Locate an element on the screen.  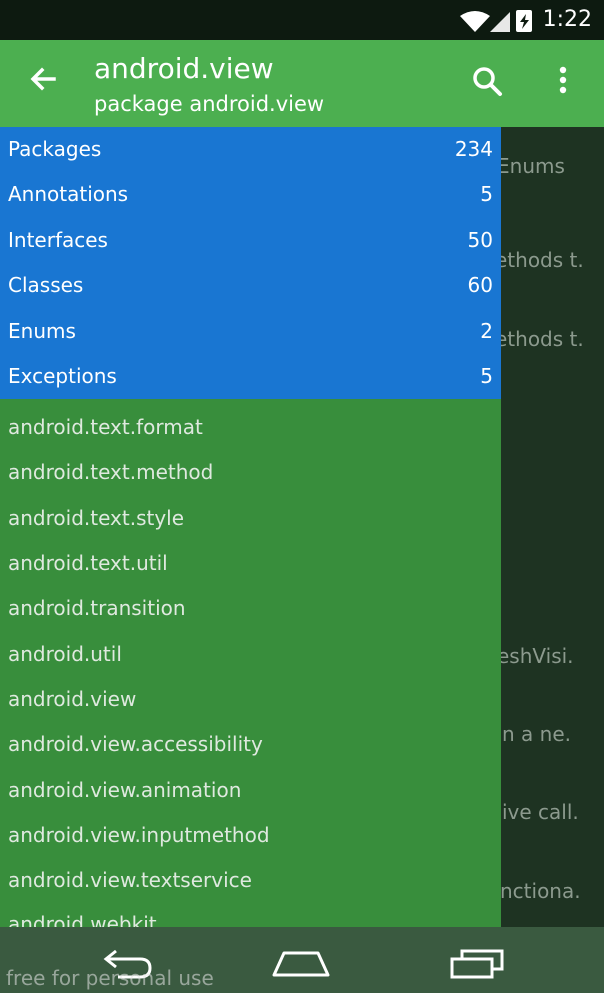
category-row-annotations: Annotations 5 is located at coordinates (250, 194).